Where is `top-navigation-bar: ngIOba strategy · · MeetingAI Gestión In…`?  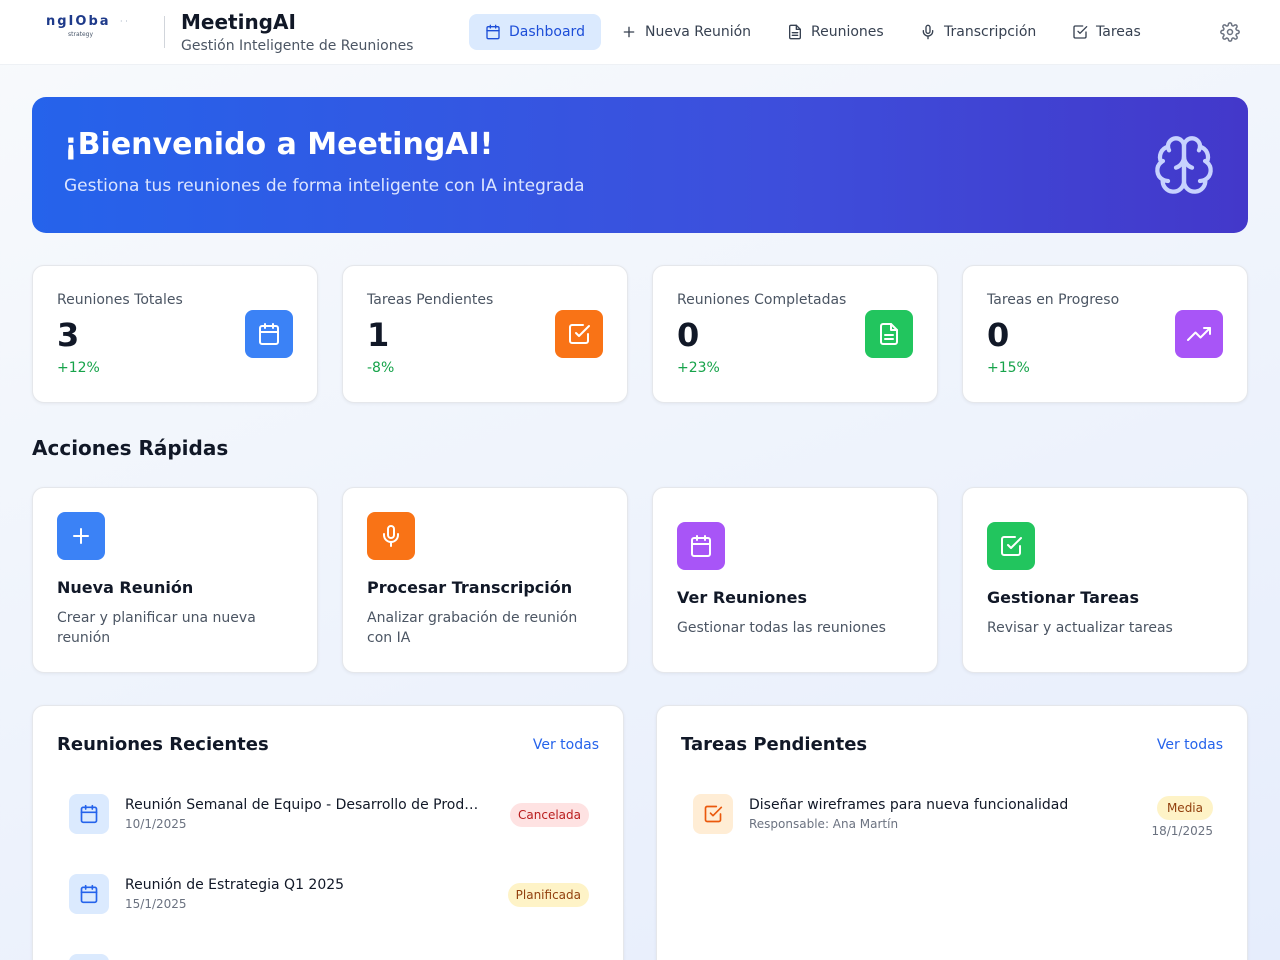
top-navigation-bar: ngIOba strategy · · MeetingAI Gestión In… is located at coordinates (640, 32).